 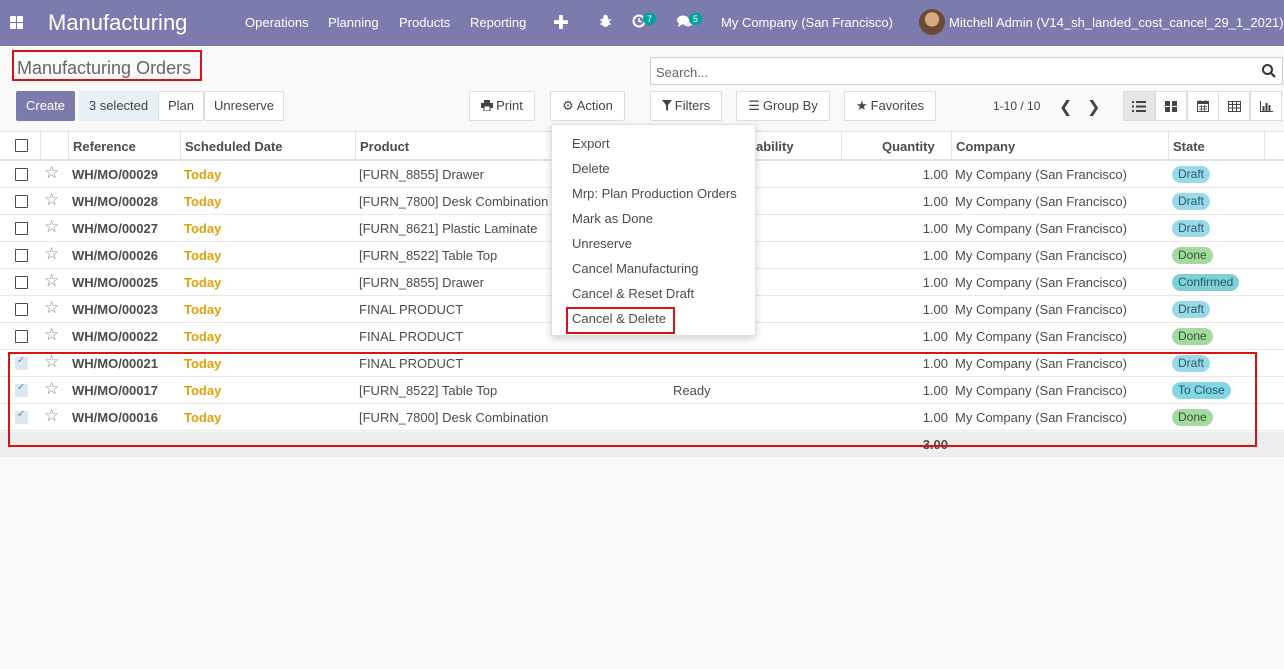 I want to click on row-product: [FURN_7800] Desk Combination, so click(x=454, y=201).